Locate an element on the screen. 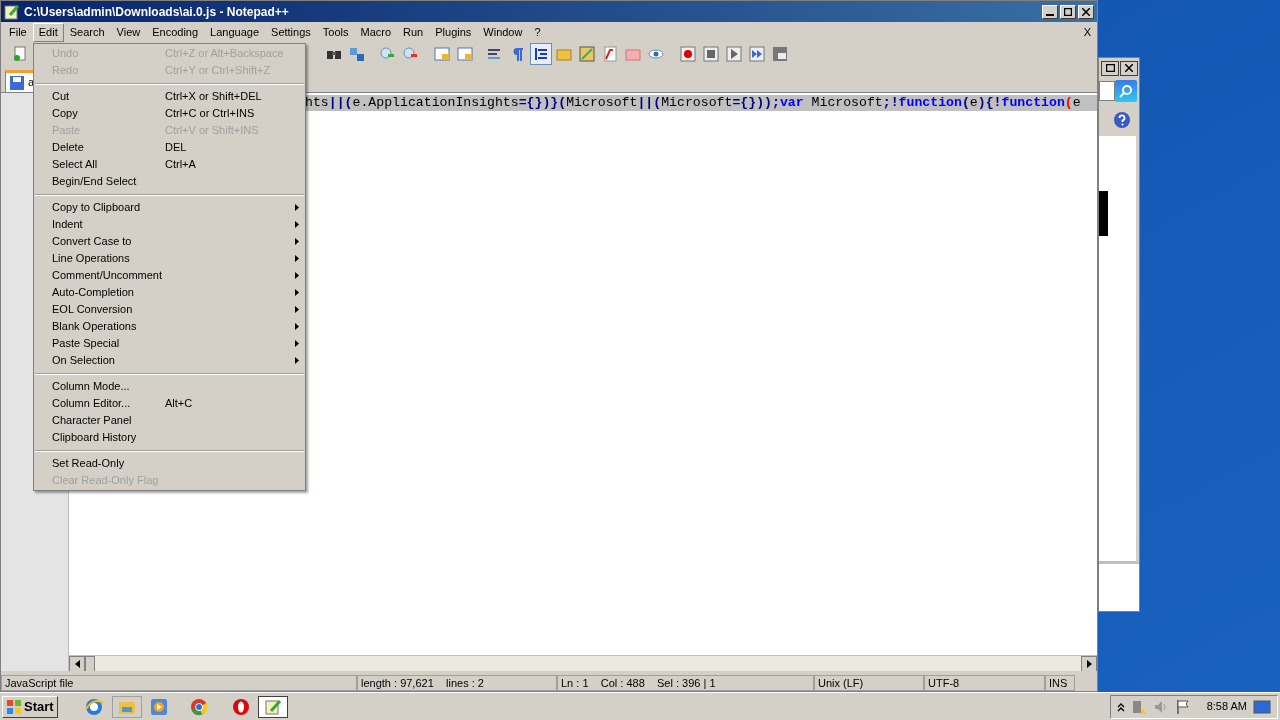  record-icon is located at coordinates (688, 54).